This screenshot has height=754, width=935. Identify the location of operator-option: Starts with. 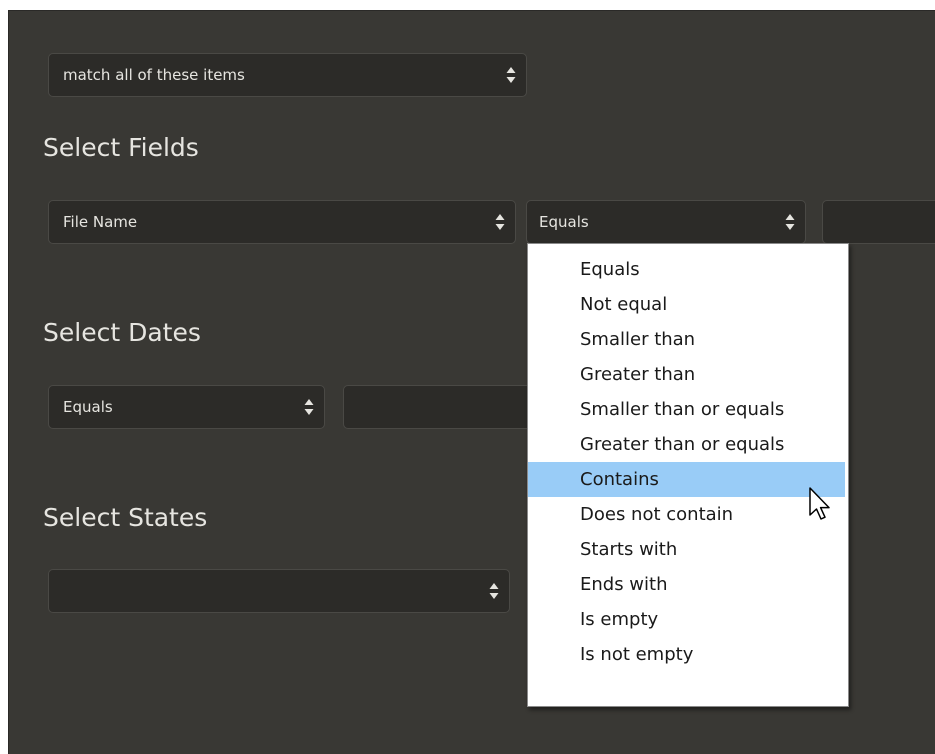
(688, 549).